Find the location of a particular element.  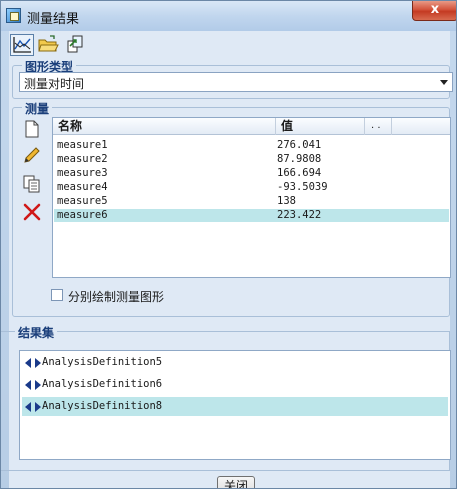

list-item: AnalysisDefinition8 is located at coordinates (235, 406).